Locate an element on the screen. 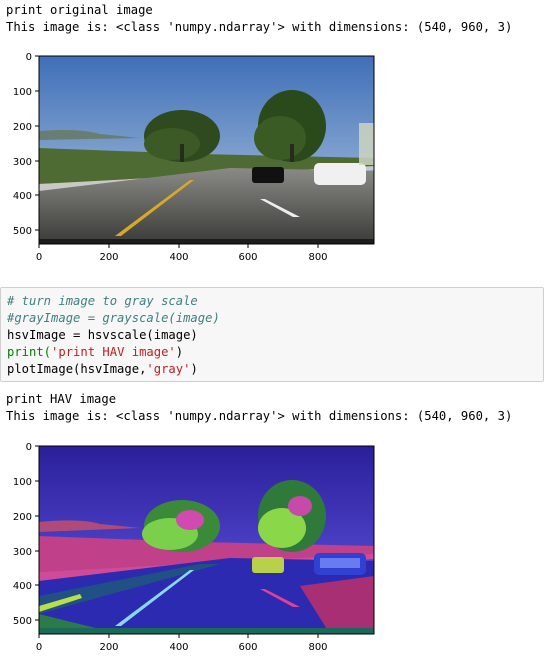 This screenshot has height=662, width=546. plot2-x-axis: 0 200 400 600 800 is located at coordinates (182, 643).